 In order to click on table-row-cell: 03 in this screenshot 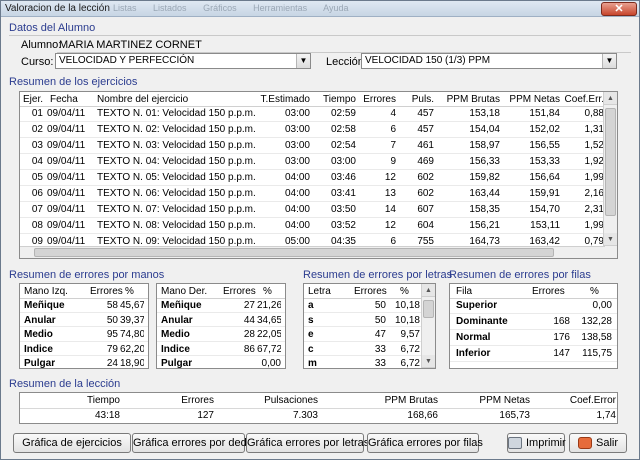, I will do `click(33, 145)`.